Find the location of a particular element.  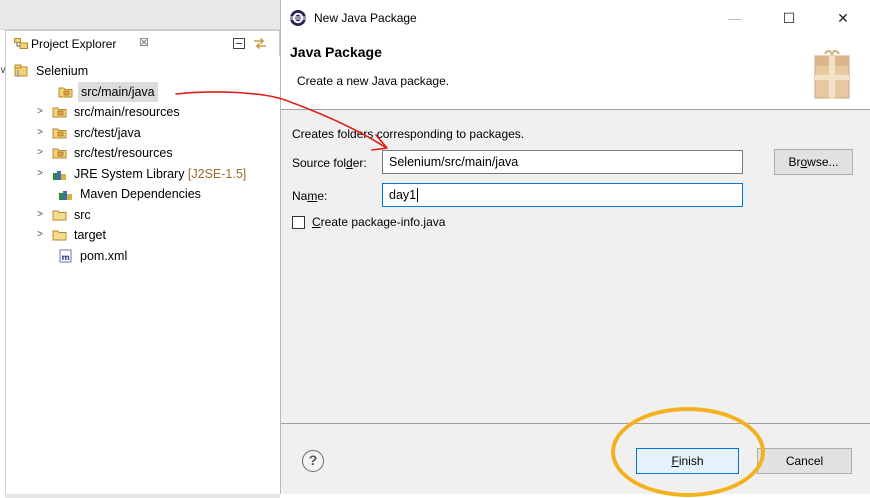

create-package-info-checkbox is located at coordinates (298, 222).